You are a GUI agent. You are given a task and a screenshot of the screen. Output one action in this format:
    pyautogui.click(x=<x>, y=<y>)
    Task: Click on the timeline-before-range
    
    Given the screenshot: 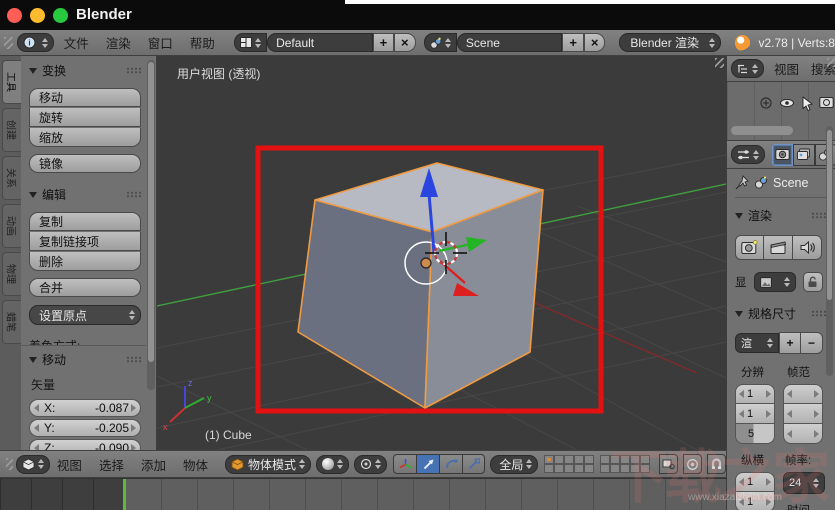 What is the action you would take?
    pyautogui.click(x=61, y=494)
    